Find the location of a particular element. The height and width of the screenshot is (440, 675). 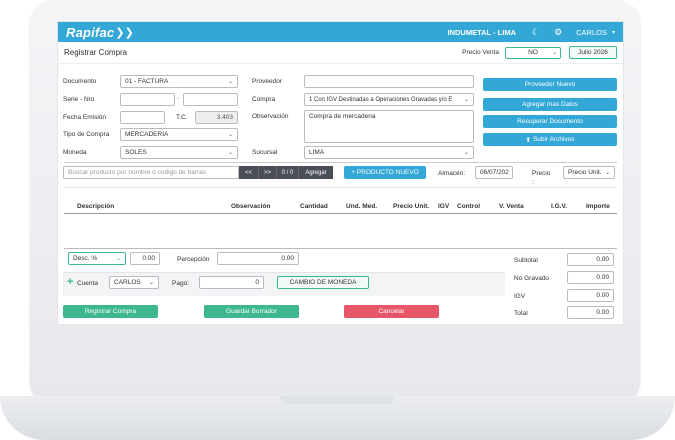

col-v-venta: V. Venta is located at coordinates (511, 206).